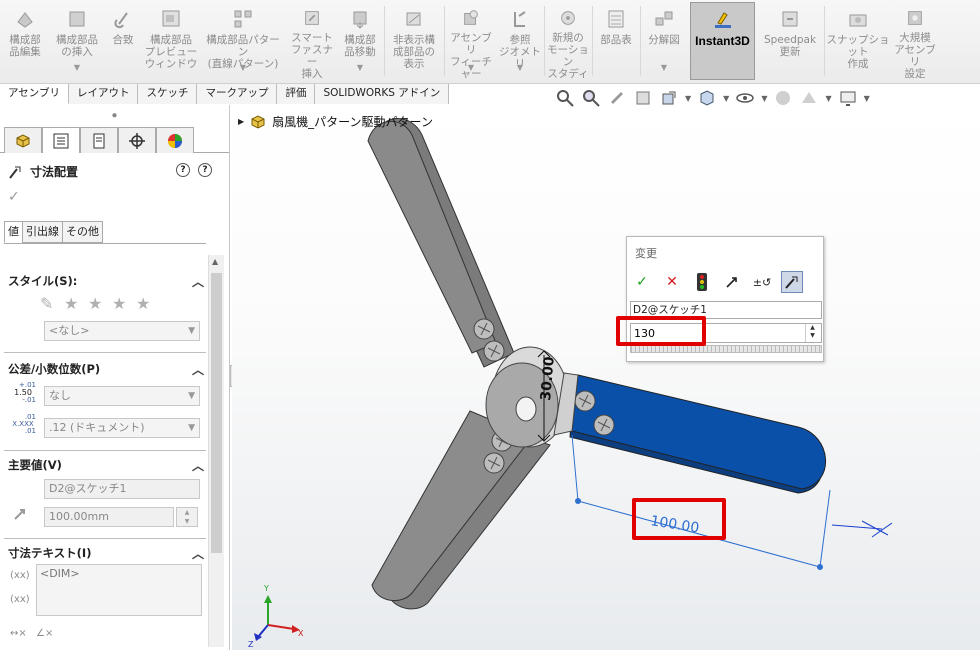 This screenshot has height=650, width=980. What do you see at coordinates (106, 281) in the screenshot?
I see `style-group-header: スタイル(S): ︿` at bounding box center [106, 281].